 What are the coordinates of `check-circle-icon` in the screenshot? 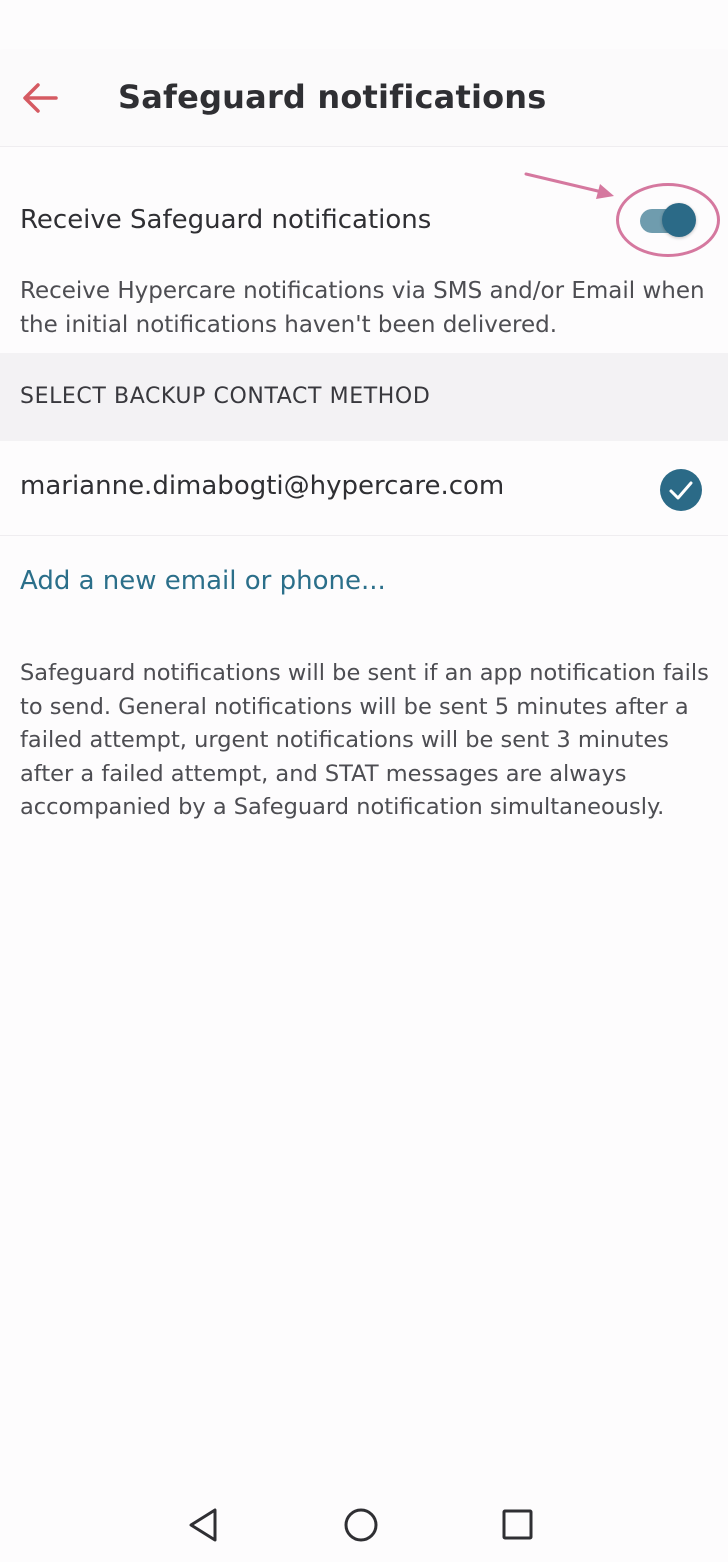 It's located at (681, 490).